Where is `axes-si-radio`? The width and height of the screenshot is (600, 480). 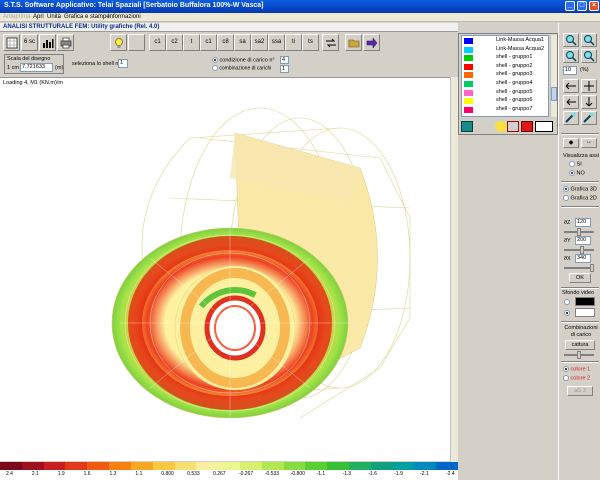
axes-si-radio is located at coordinates (572, 164).